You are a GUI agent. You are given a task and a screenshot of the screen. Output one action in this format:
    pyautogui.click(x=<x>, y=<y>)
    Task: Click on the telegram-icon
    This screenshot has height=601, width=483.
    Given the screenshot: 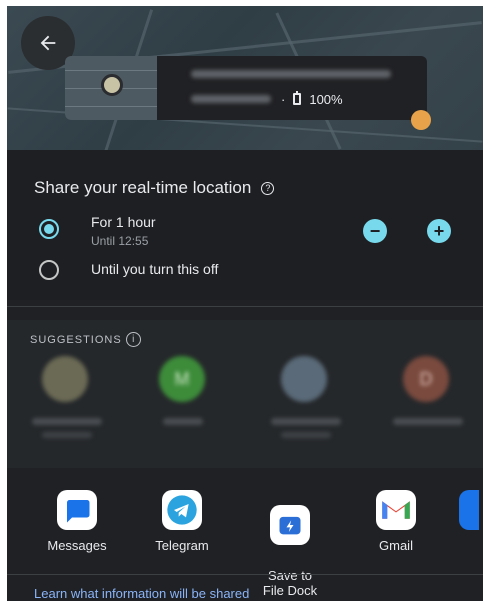 What is the action you would take?
    pyautogui.click(x=182, y=510)
    